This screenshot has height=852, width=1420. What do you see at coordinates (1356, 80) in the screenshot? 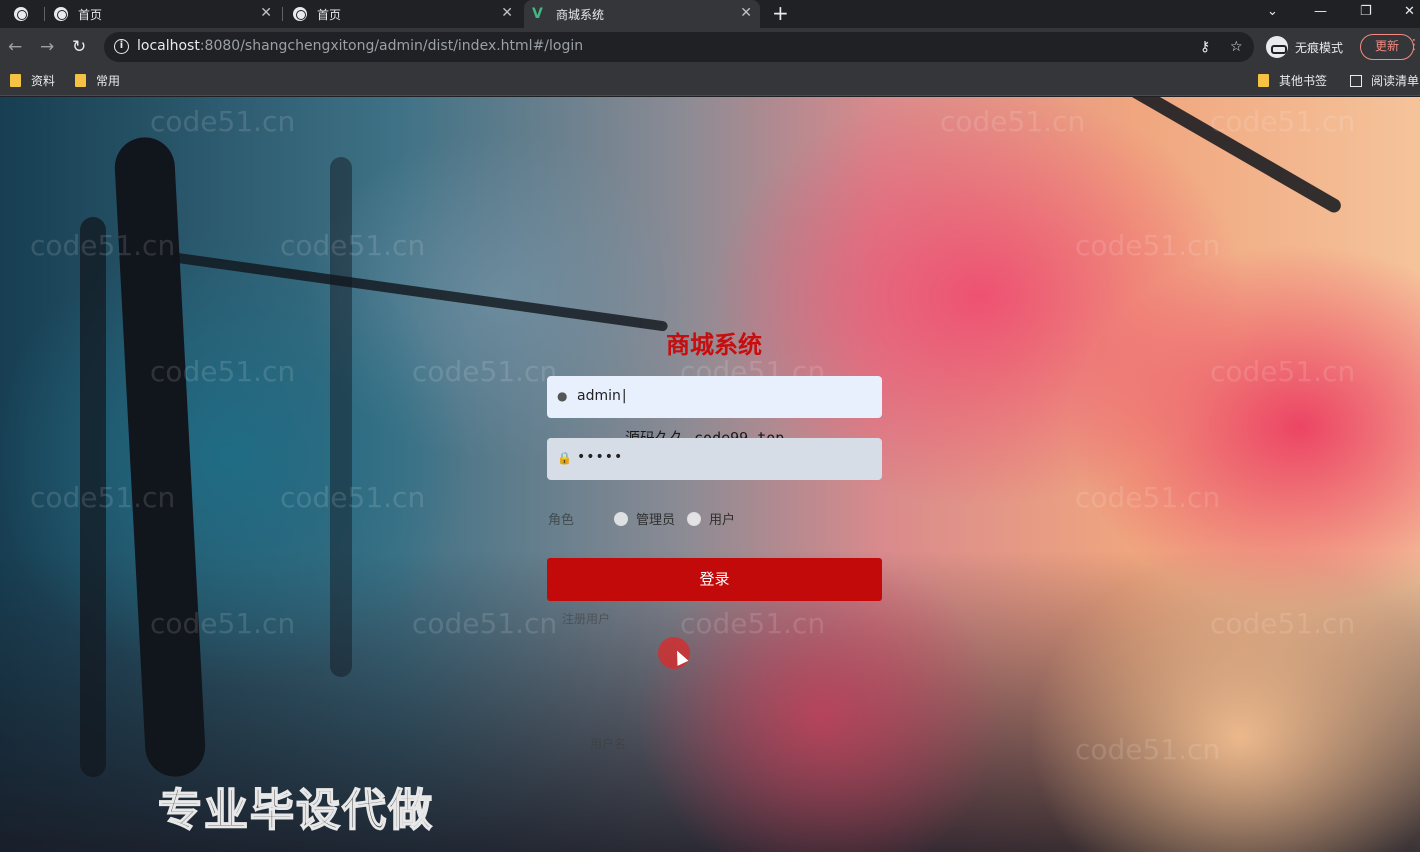
I see `reading-list-icon` at bounding box center [1356, 80].